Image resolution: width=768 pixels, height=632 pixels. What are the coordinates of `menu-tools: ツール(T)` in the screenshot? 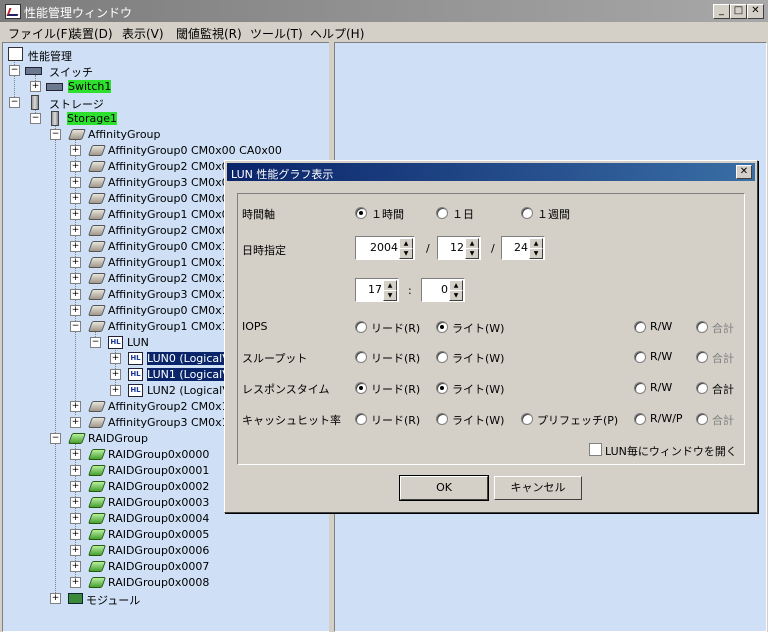 It's located at (276, 33).